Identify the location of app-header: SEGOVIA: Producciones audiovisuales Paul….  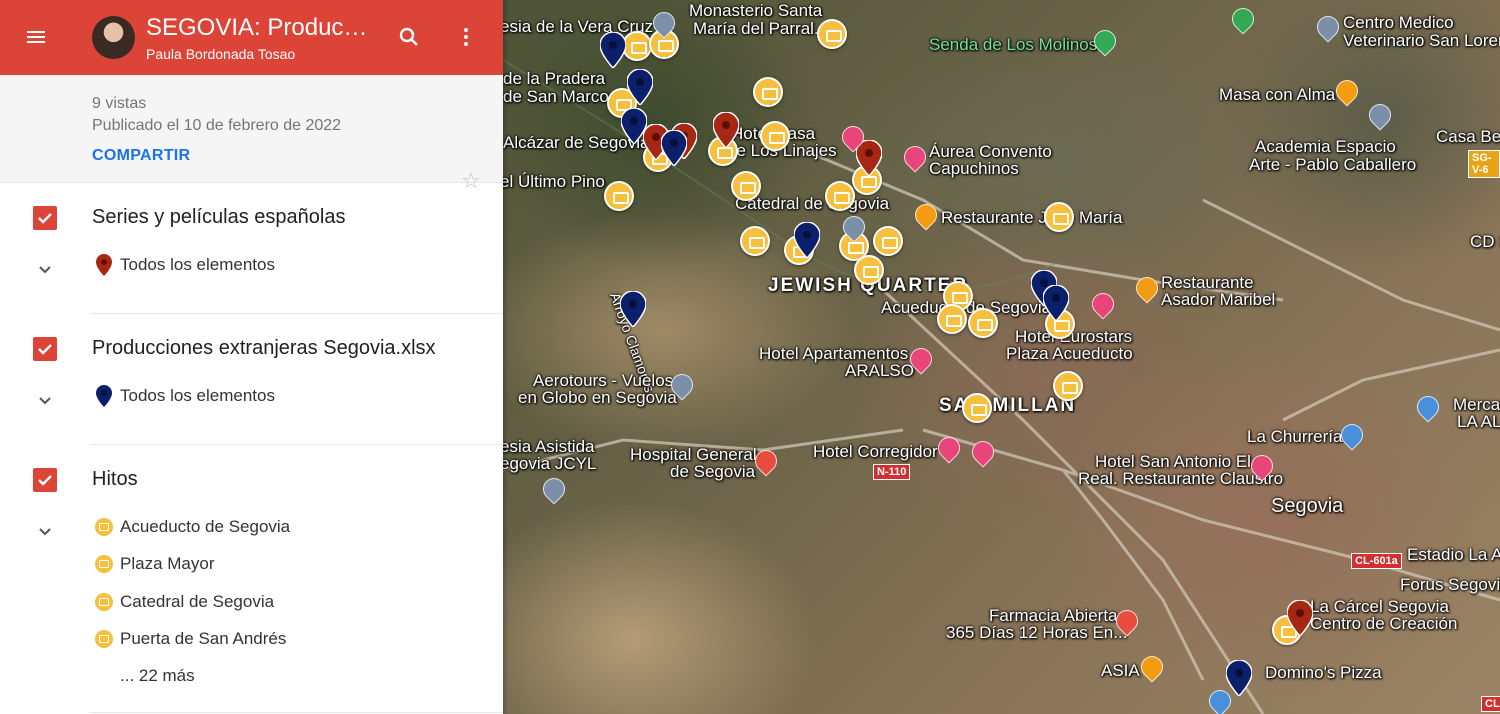
(251, 37).